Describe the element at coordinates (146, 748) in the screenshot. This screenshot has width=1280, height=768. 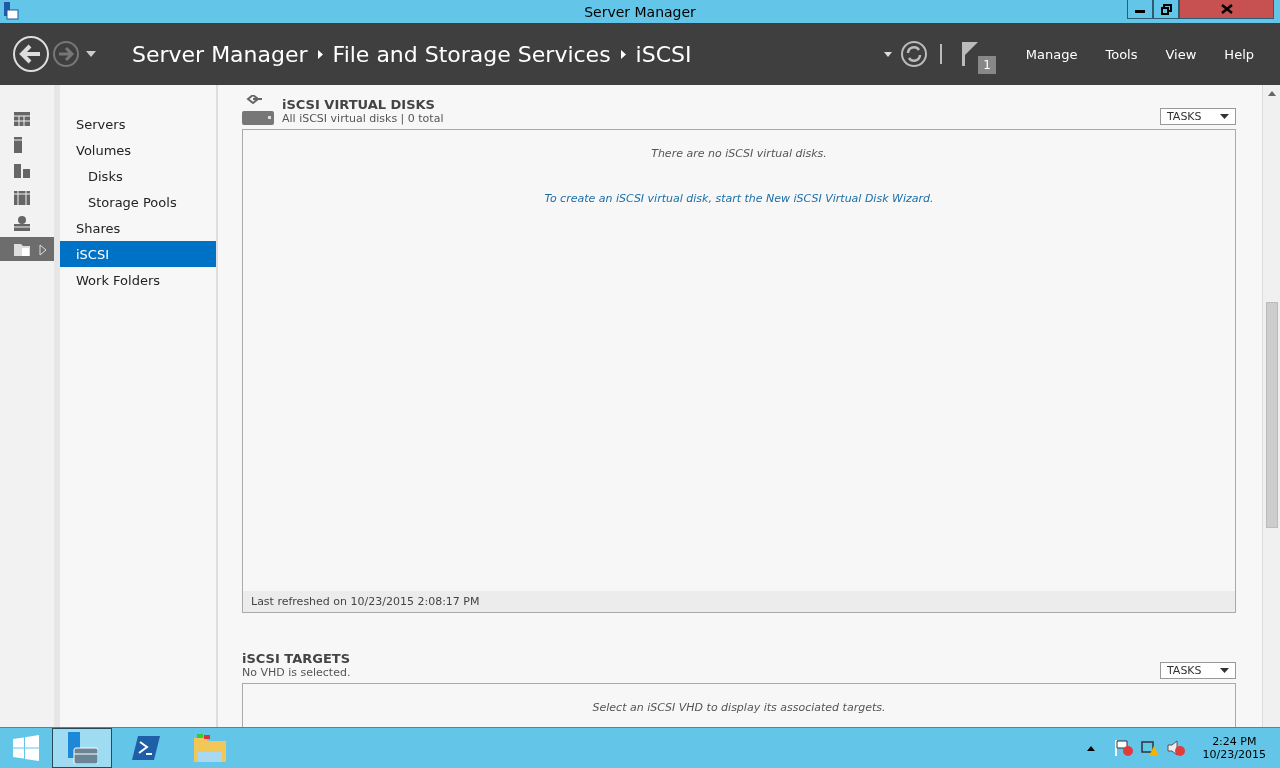
I see `powershell-icon` at that location.